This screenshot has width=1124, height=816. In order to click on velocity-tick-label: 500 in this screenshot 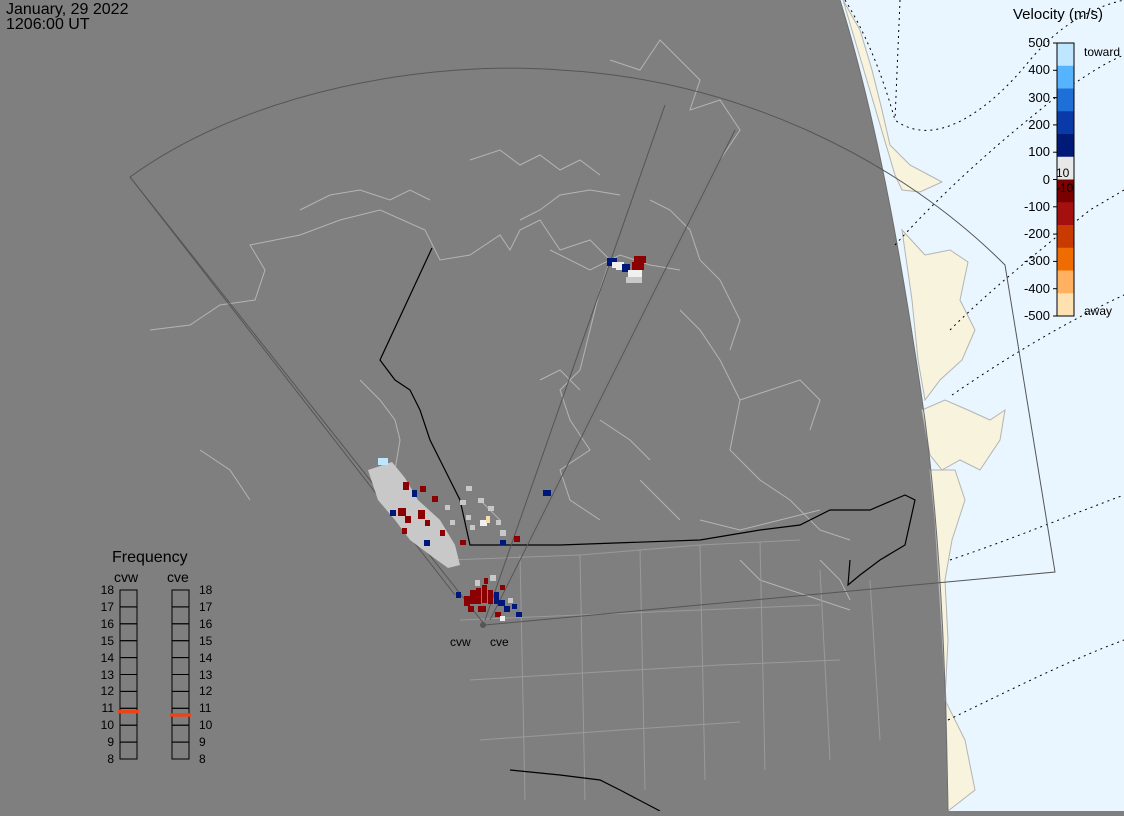, I will do `click(1039, 42)`.